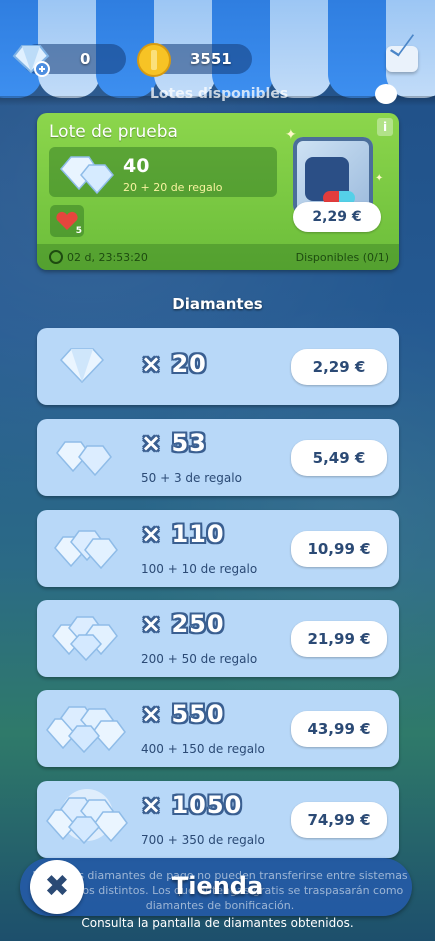 The width and height of the screenshot is (435, 941). Describe the element at coordinates (339, 458) in the screenshot. I see `diamond-pack-price-button: 5,49 €` at that location.